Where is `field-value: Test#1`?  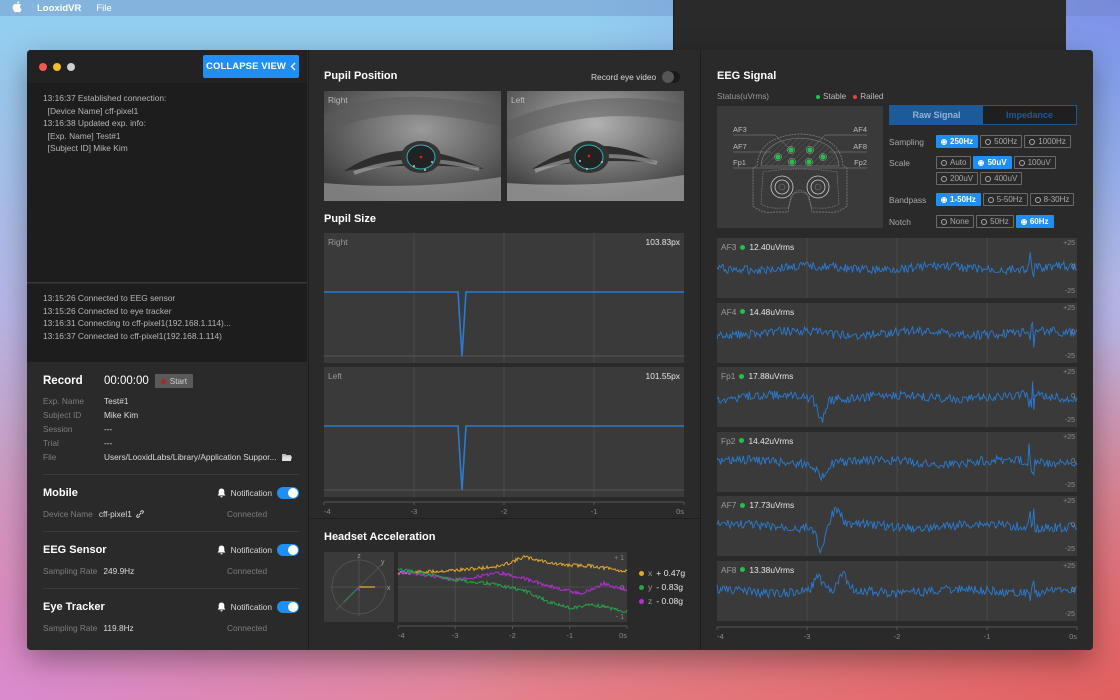 field-value: Test#1 is located at coordinates (116, 401).